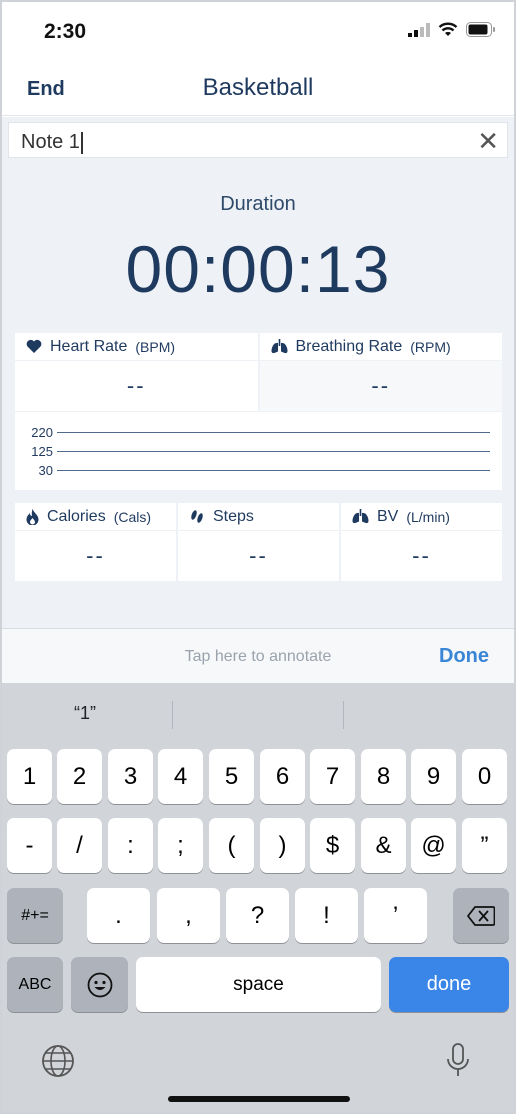 The height and width of the screenshot is (1114, 516). What do you see at coordinates (428, 516) in the screenshot?
I see `bv-unit: (L/min)` at bounding box center [428, 516].